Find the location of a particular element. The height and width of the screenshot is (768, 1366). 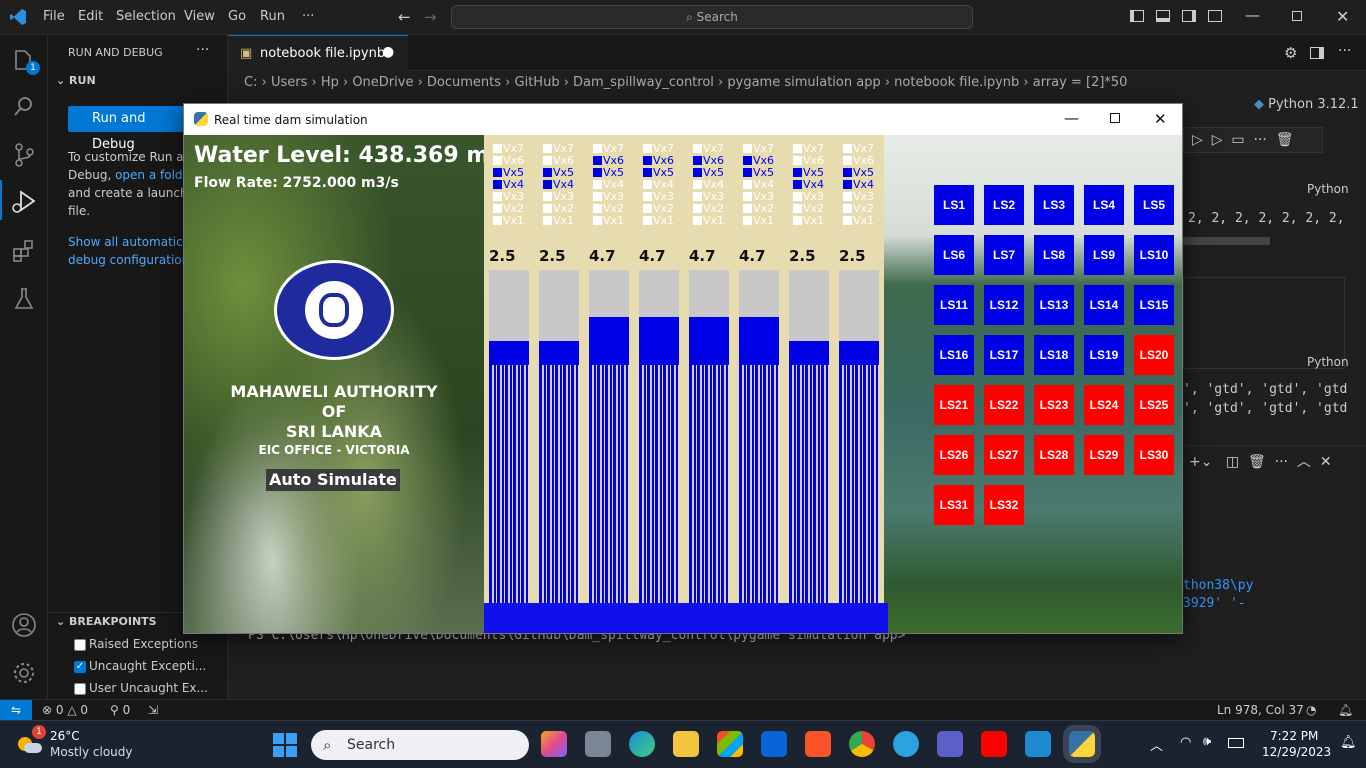

chrome-icon is located at coordinates (862, 744).